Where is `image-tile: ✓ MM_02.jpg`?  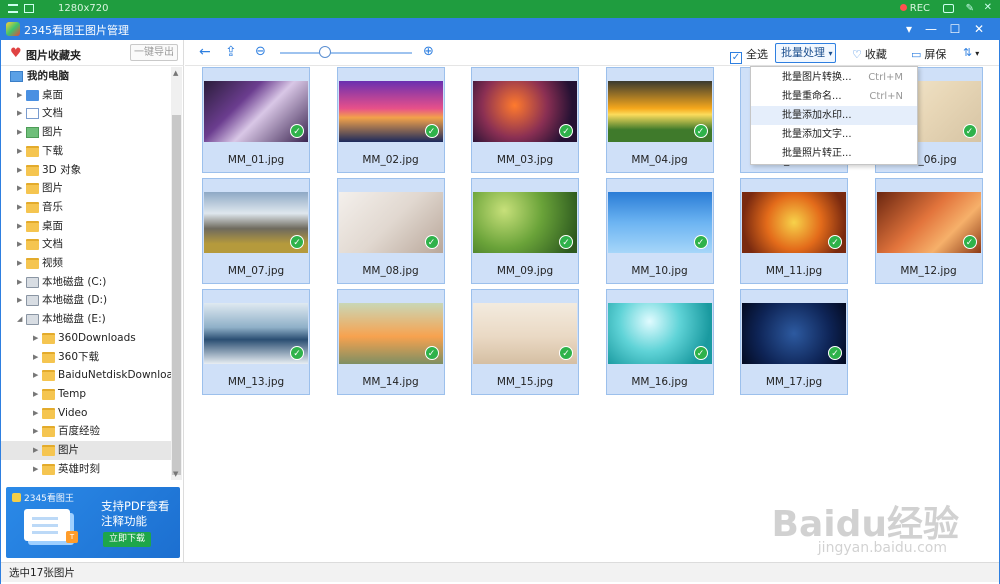 image-tile: ✓ MM_02.jpg is located at coordinates (390, 120).